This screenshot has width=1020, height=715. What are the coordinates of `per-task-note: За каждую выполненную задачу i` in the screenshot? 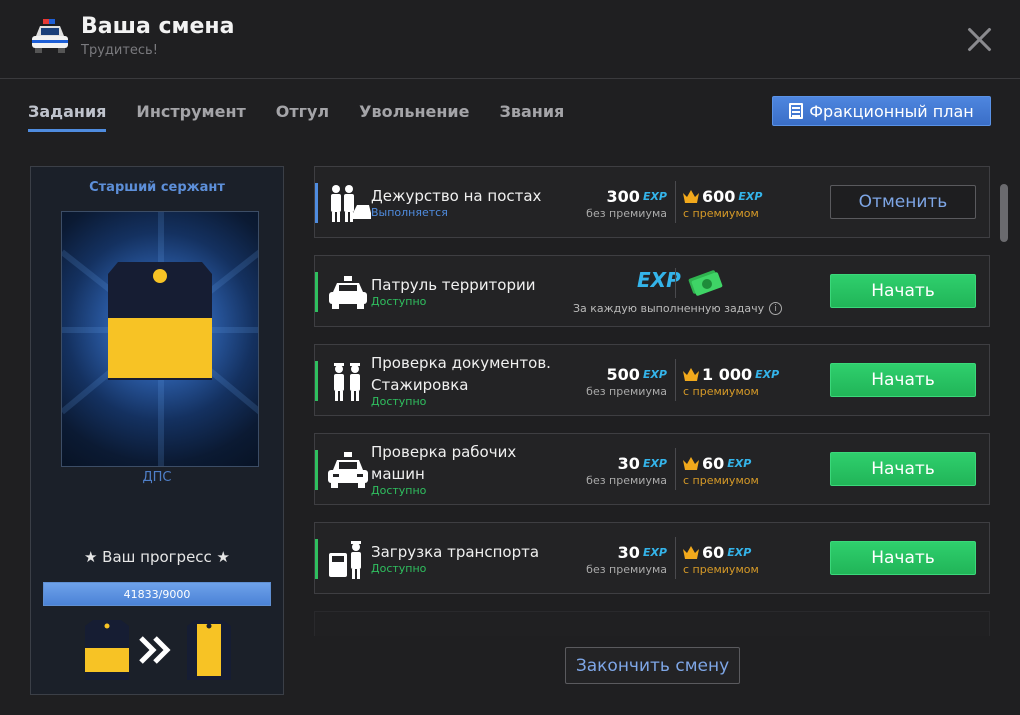 It's located at (678, 308).